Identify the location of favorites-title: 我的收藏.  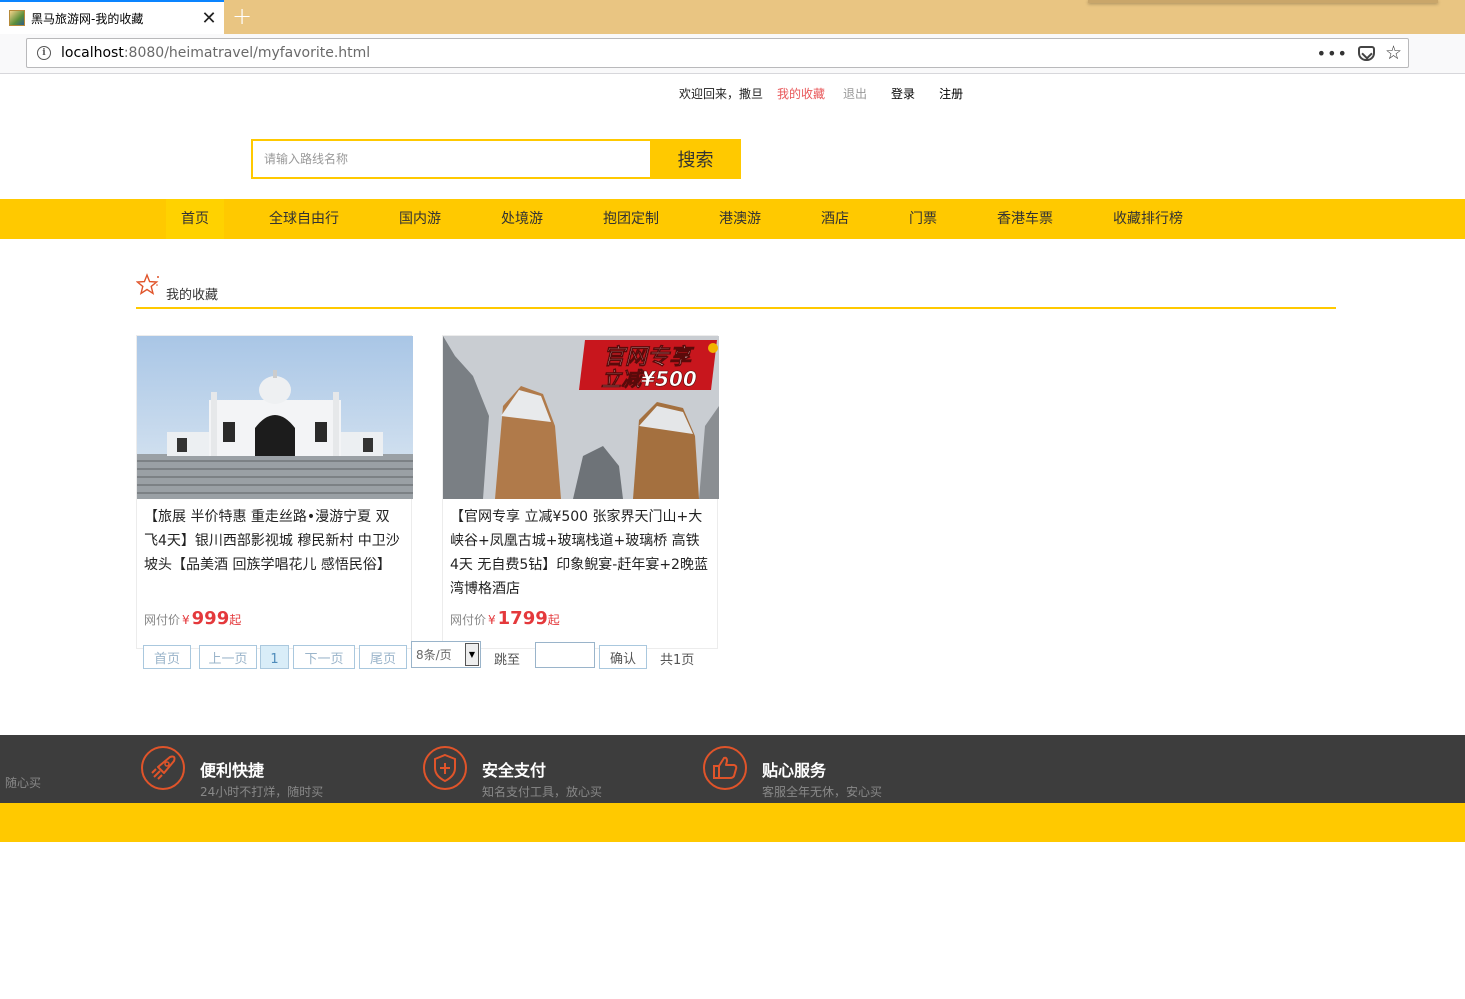
(192, 295).